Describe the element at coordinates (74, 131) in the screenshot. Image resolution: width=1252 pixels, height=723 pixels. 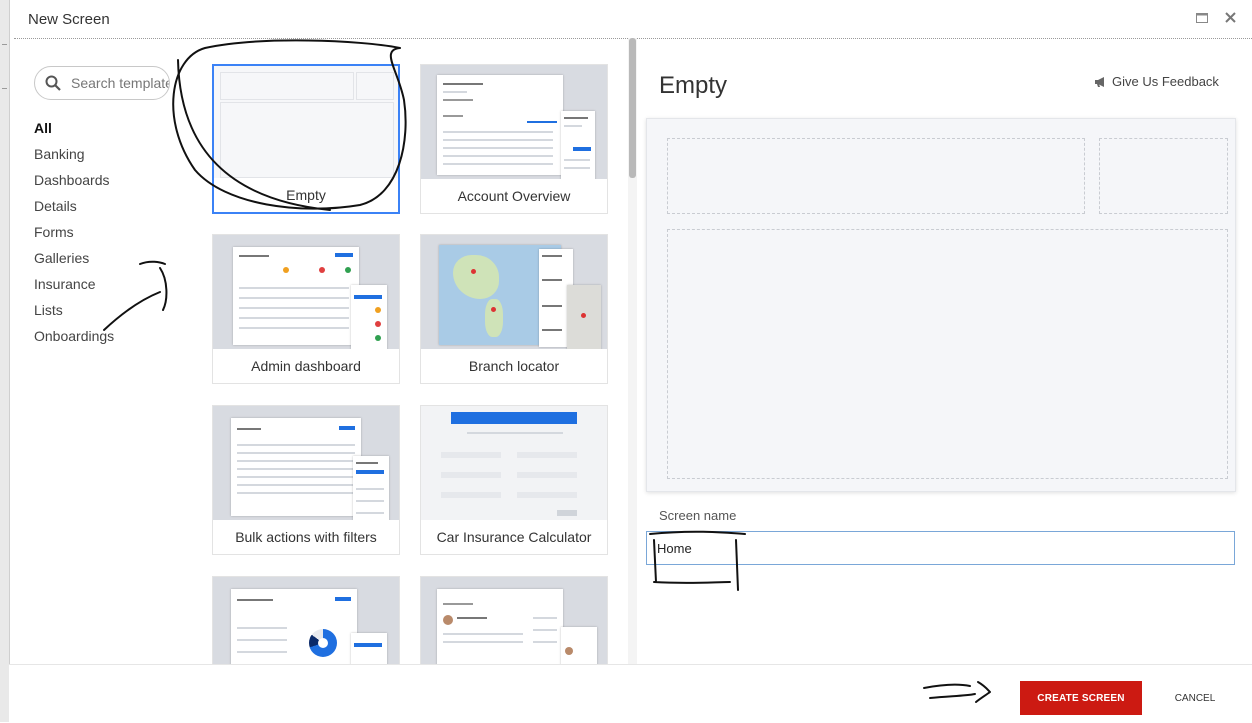
I see `category-all: All` at that location.